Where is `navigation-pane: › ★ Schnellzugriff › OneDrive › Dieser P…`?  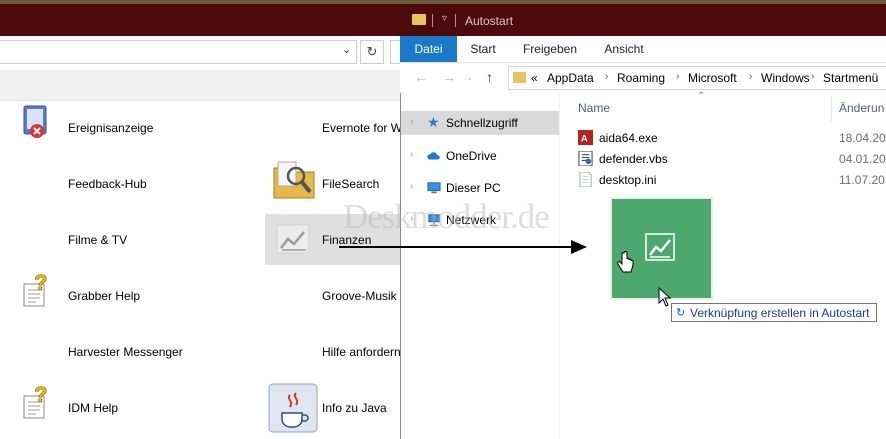
navigation-pane: › ★ Schnellzugriff › OneDrive › Dieser P… is located at coordinates (480, 266).